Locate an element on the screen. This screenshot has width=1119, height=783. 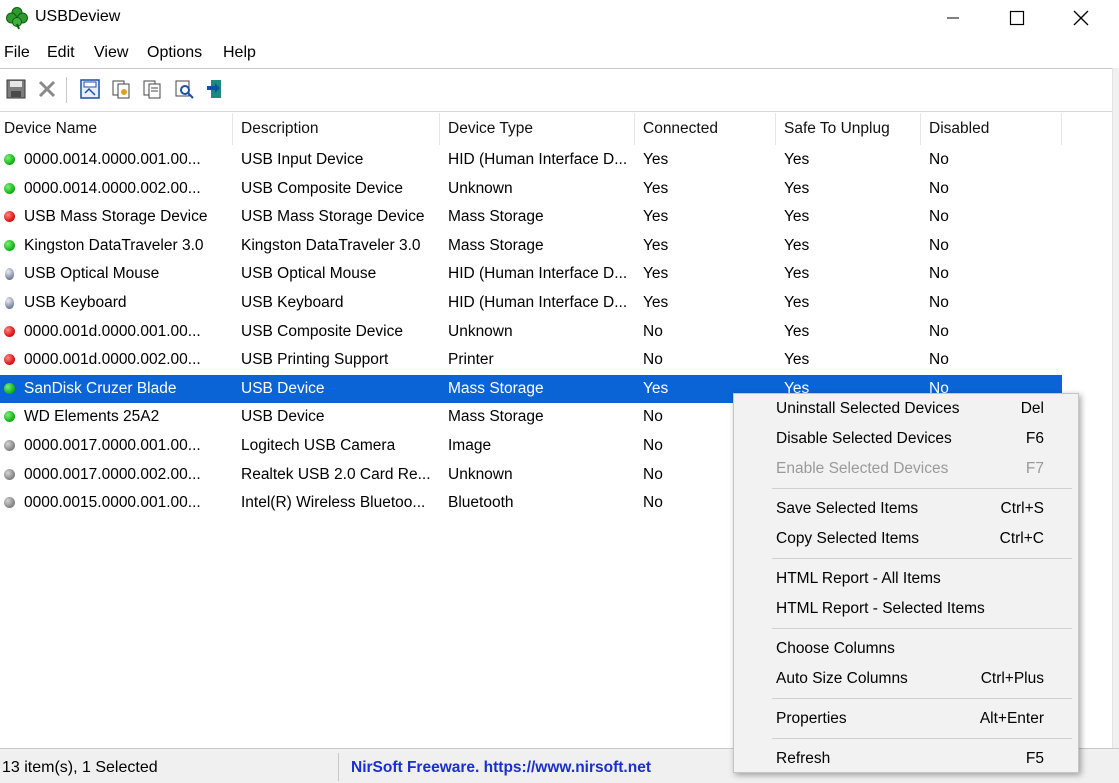
context-menu-item-enable-selected-devices: Enable Selected Devices F7 is located at coordinates (906, 469).